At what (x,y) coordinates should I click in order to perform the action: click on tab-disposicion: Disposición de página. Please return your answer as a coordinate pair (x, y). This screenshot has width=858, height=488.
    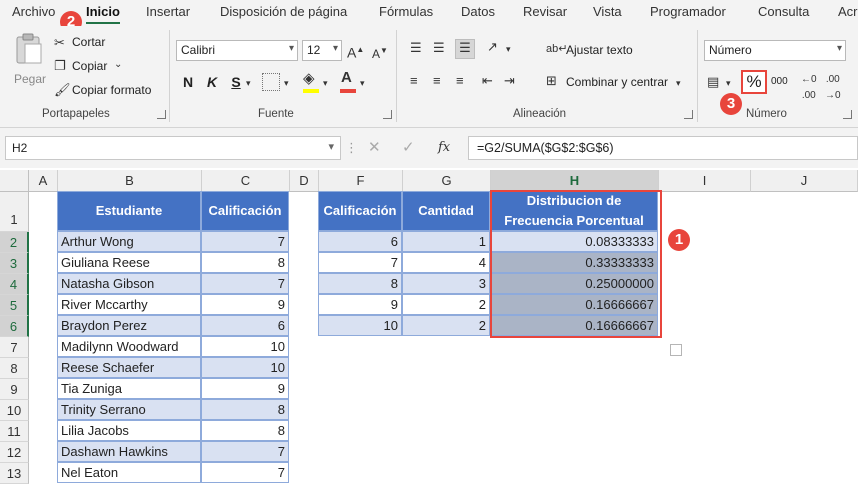
    Looking at the image, I should click on (283, 11).